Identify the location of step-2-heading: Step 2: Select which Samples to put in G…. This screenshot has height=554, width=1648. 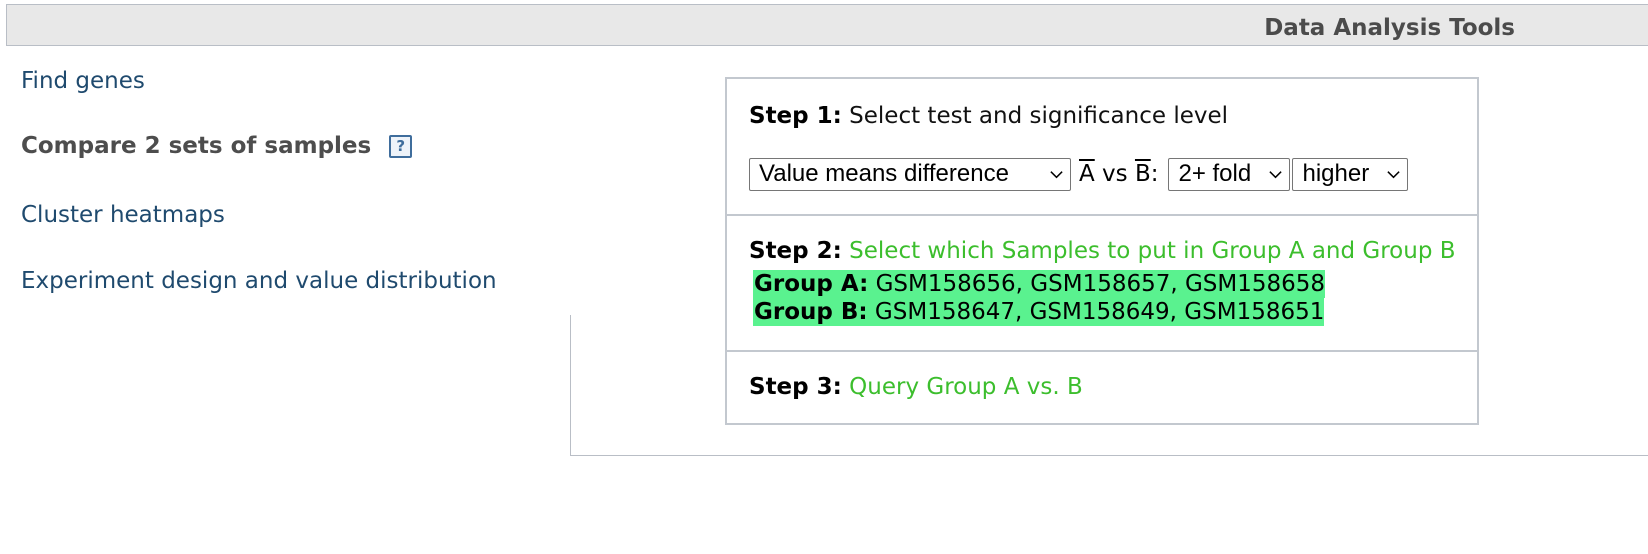
(1102, 251).